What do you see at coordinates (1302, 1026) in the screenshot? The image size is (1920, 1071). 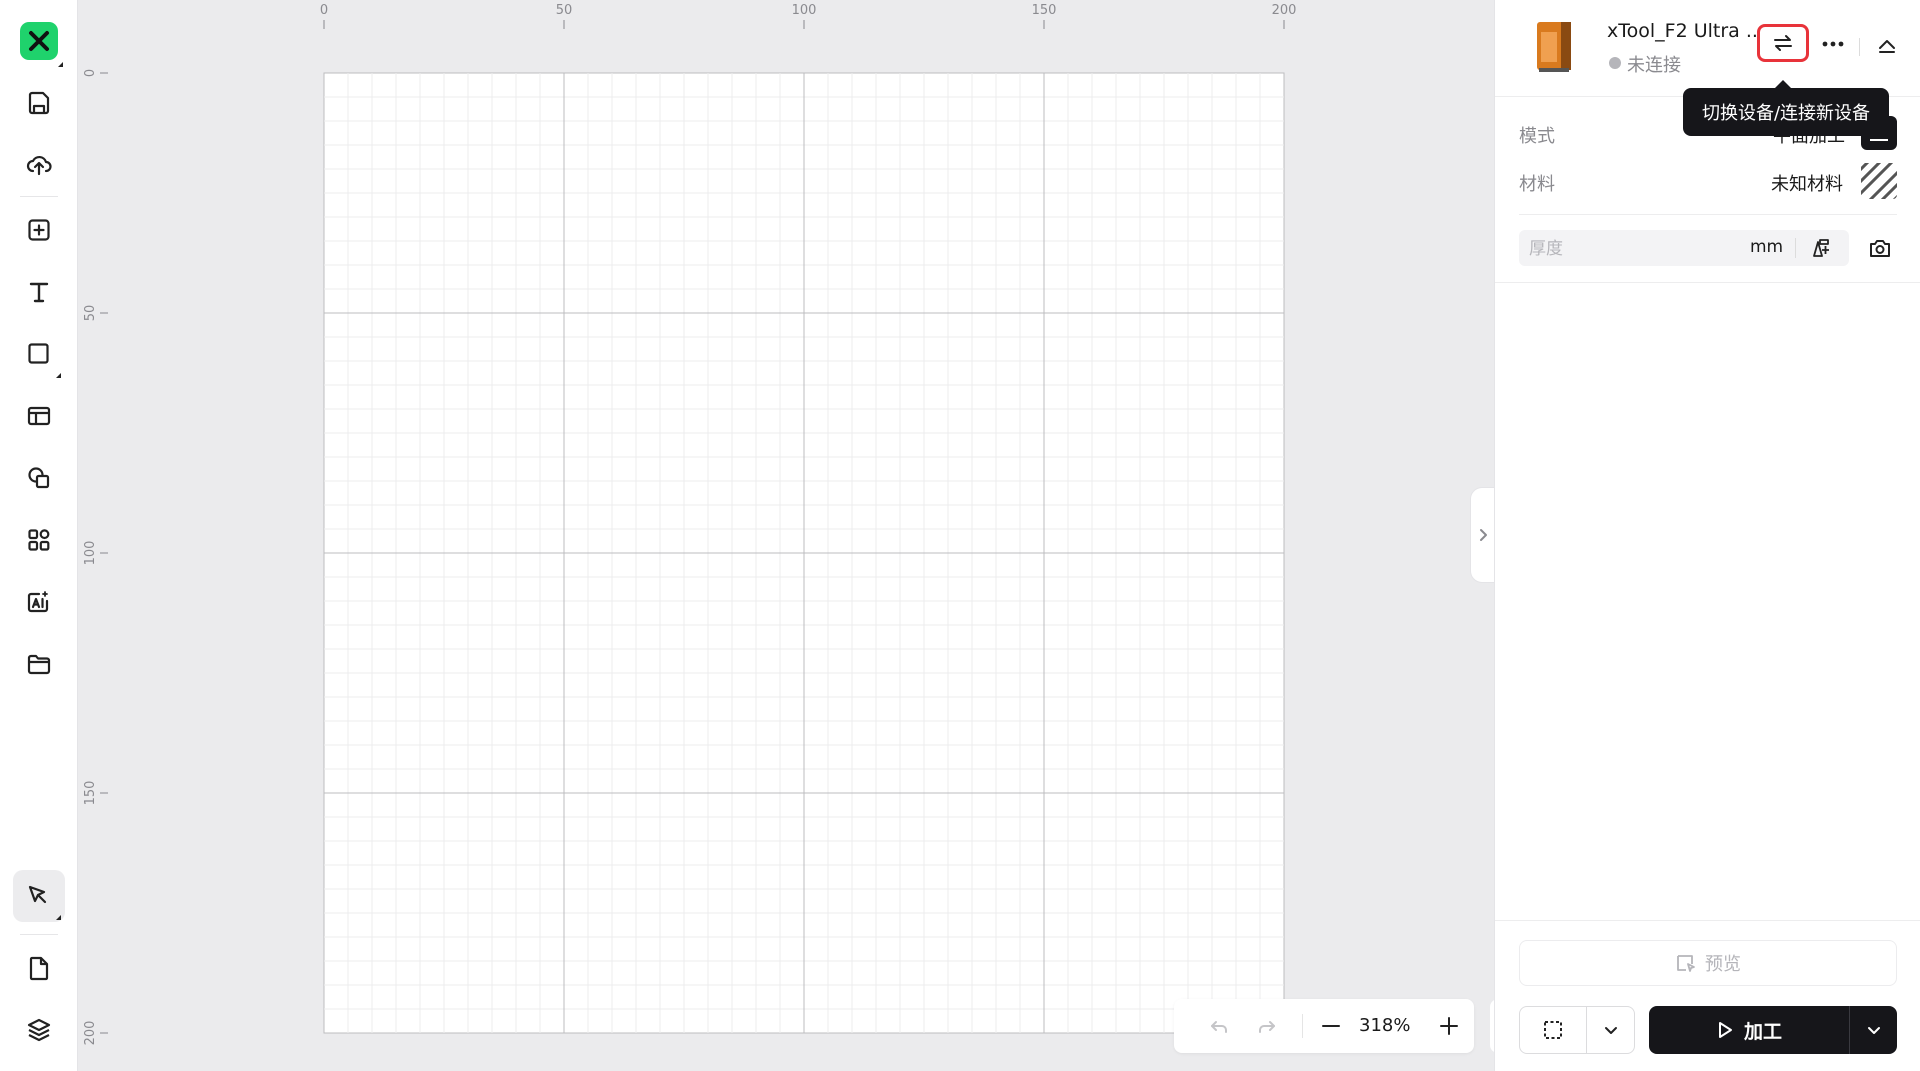 I see `zoom-bar-divider` at bounding box center [1302, 1026].